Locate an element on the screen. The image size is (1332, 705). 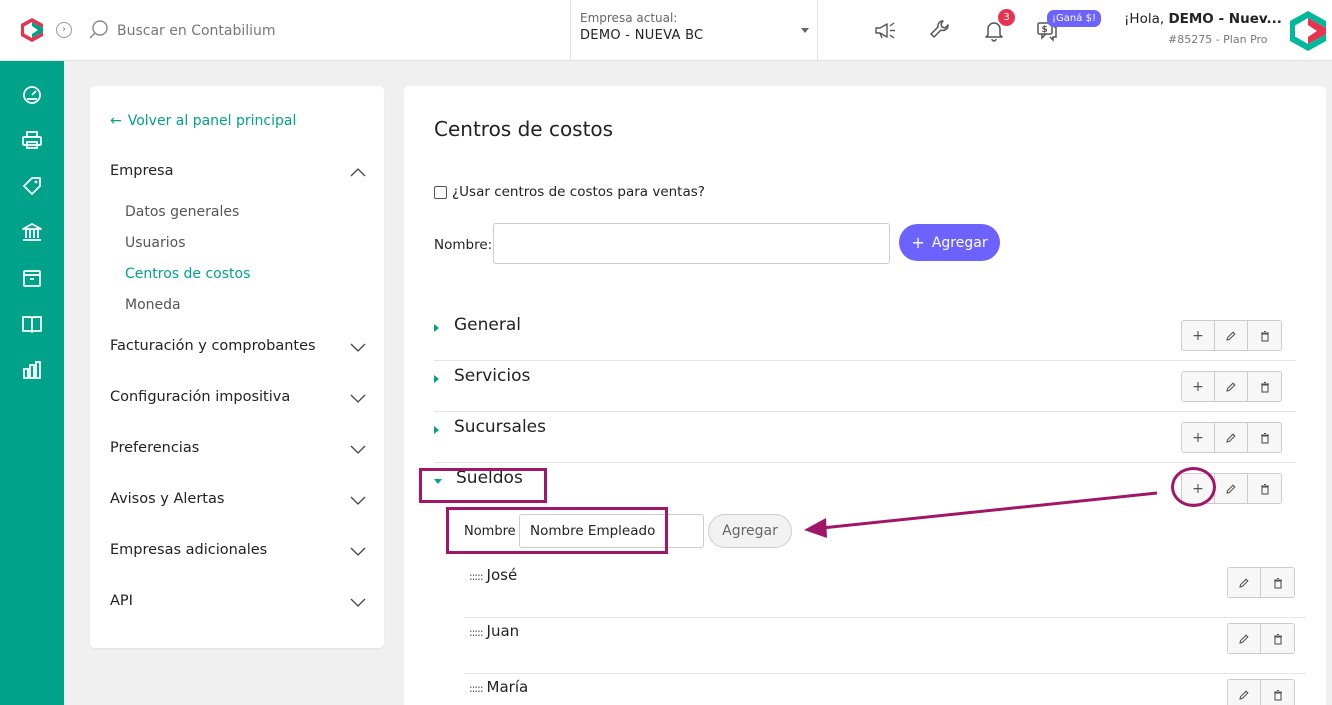
chart-icon is located at coordinates (32, 370).